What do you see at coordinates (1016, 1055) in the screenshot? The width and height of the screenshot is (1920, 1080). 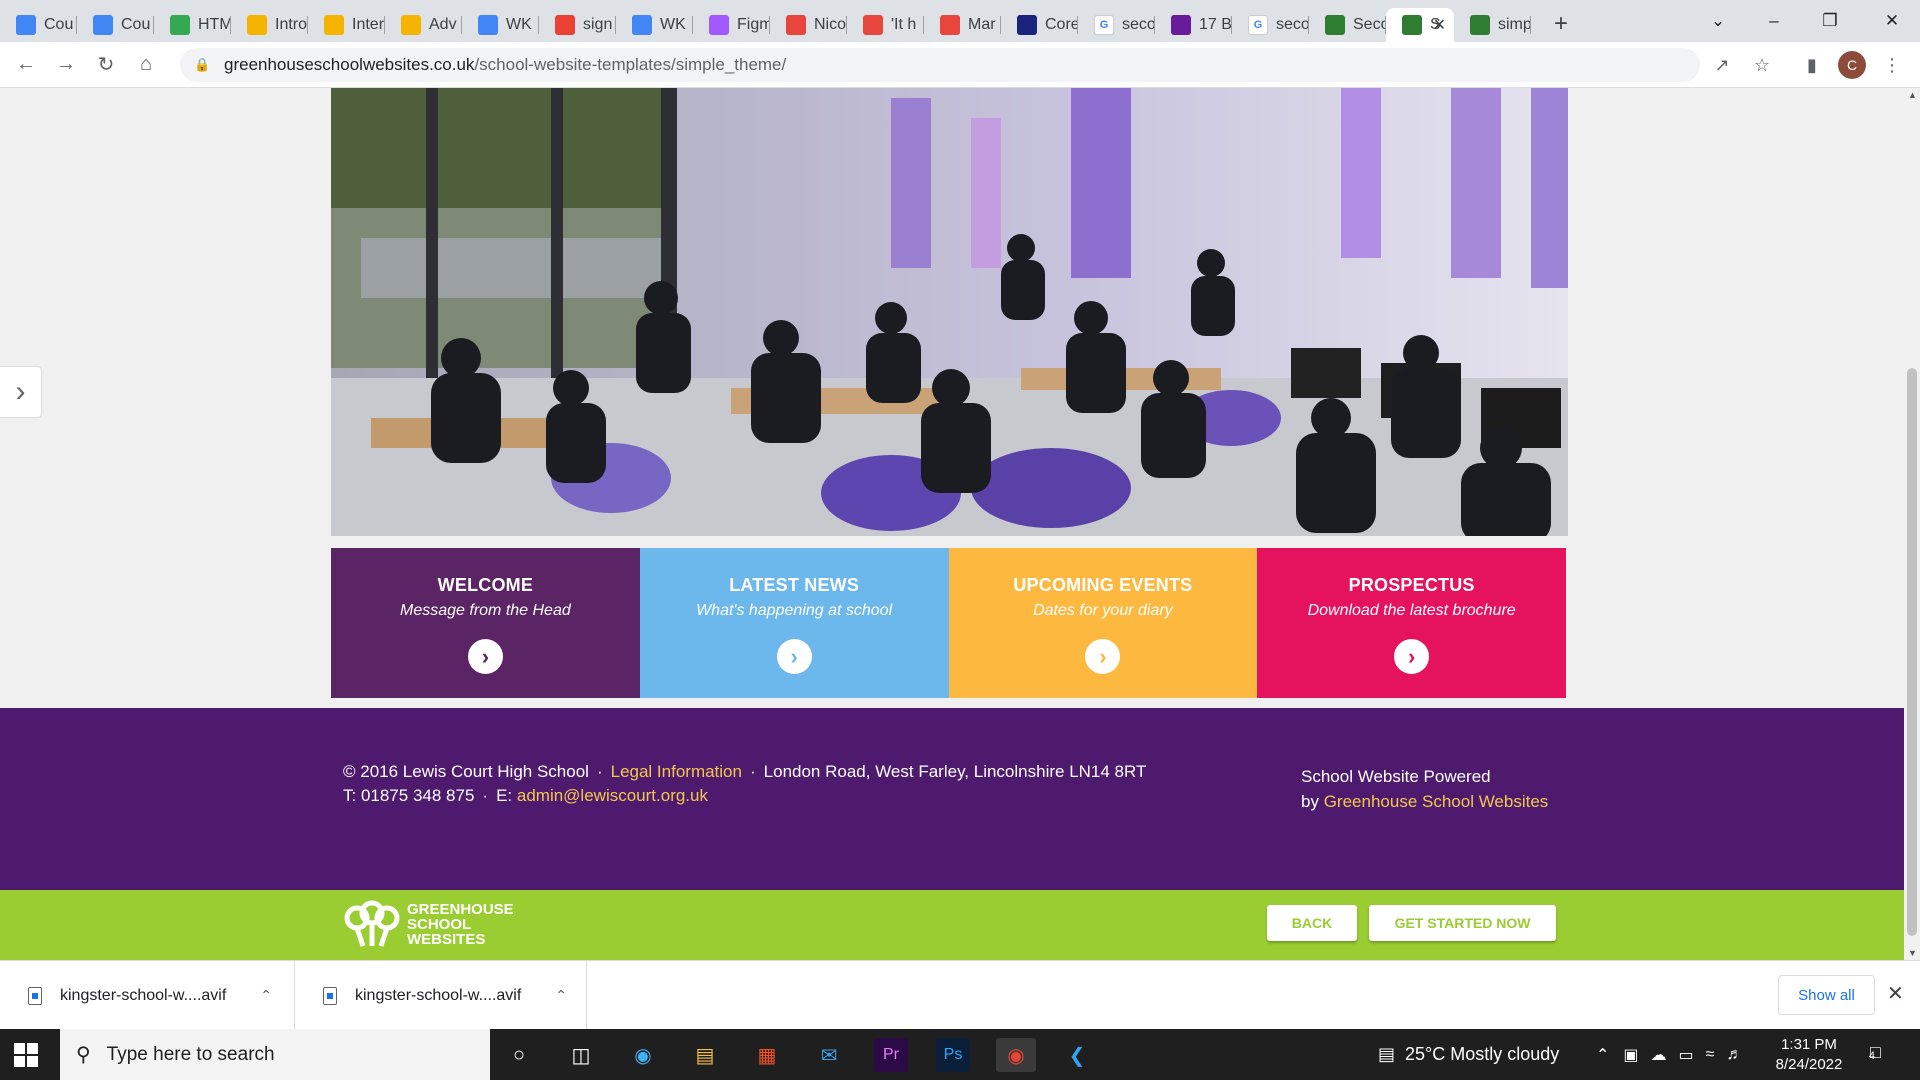 I see `chrome-icon: ◉` at bounding box center [1016, 1055].